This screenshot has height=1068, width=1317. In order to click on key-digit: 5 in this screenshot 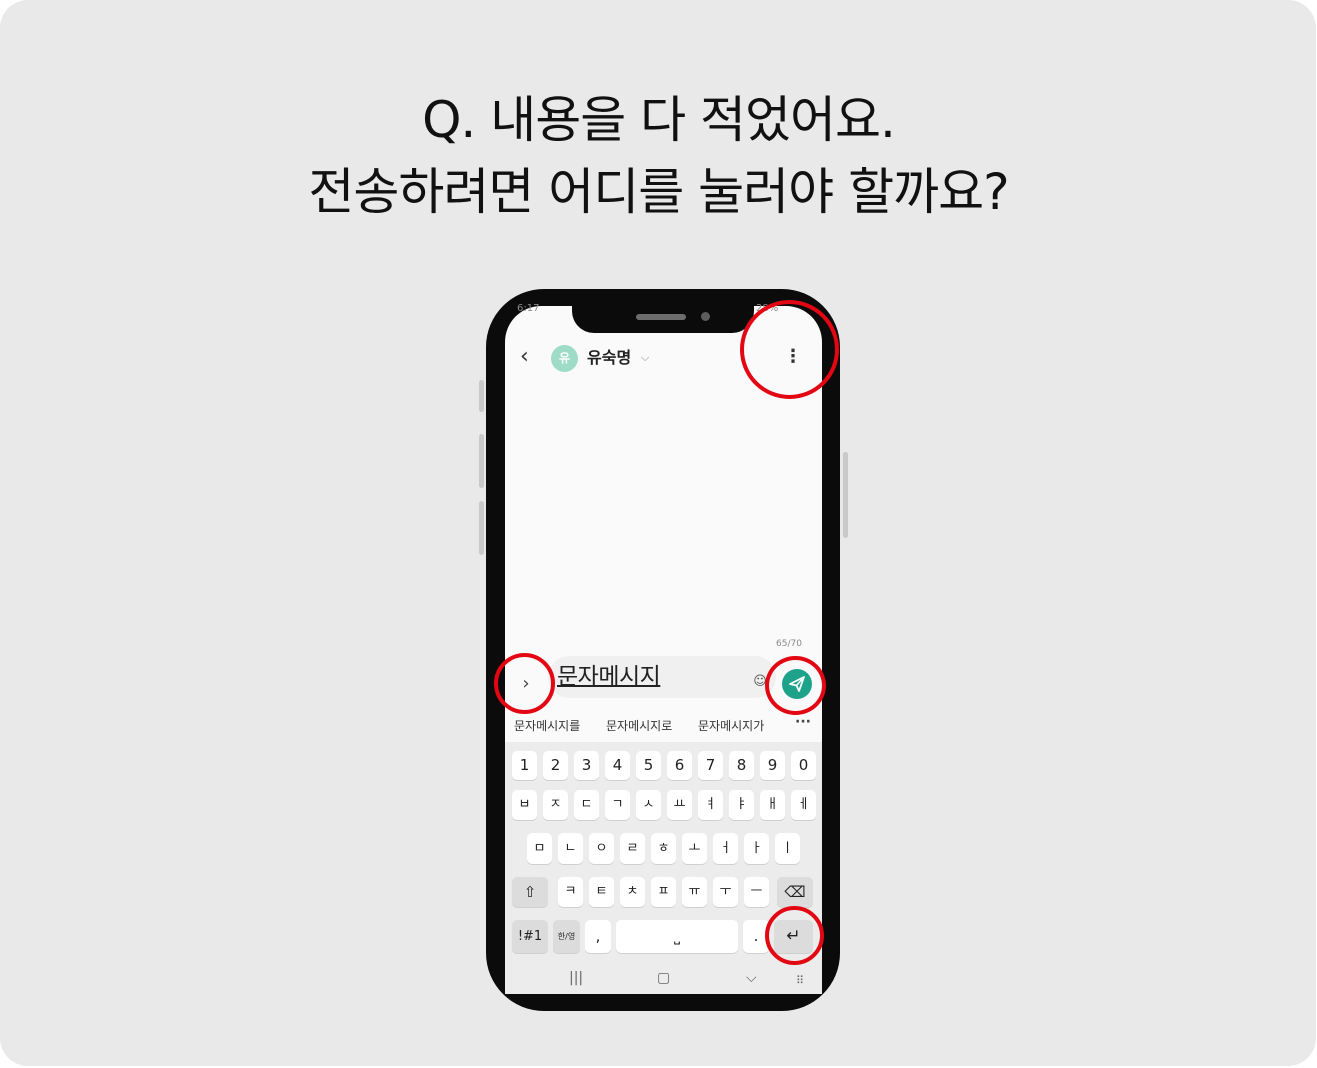, I will do `click(648, 765)`.